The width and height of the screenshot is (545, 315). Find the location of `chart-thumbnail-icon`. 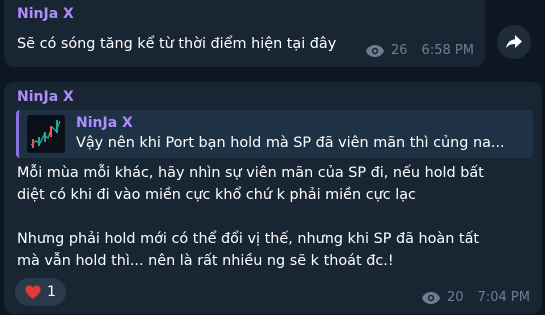

chart-thumbnail-icon is located at coordinates (46, 134).